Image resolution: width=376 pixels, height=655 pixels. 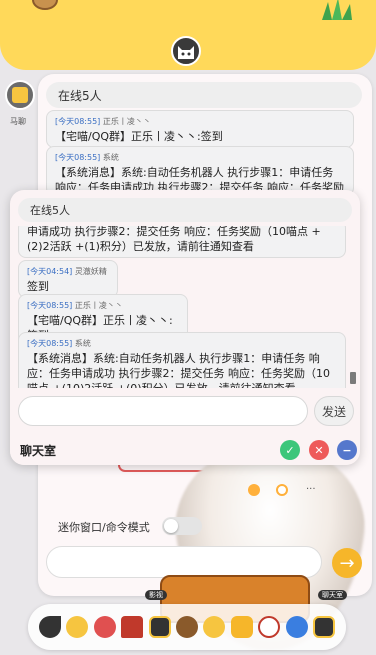 I want to click on dock-item-chat-icon, so click(x=324, y=627).